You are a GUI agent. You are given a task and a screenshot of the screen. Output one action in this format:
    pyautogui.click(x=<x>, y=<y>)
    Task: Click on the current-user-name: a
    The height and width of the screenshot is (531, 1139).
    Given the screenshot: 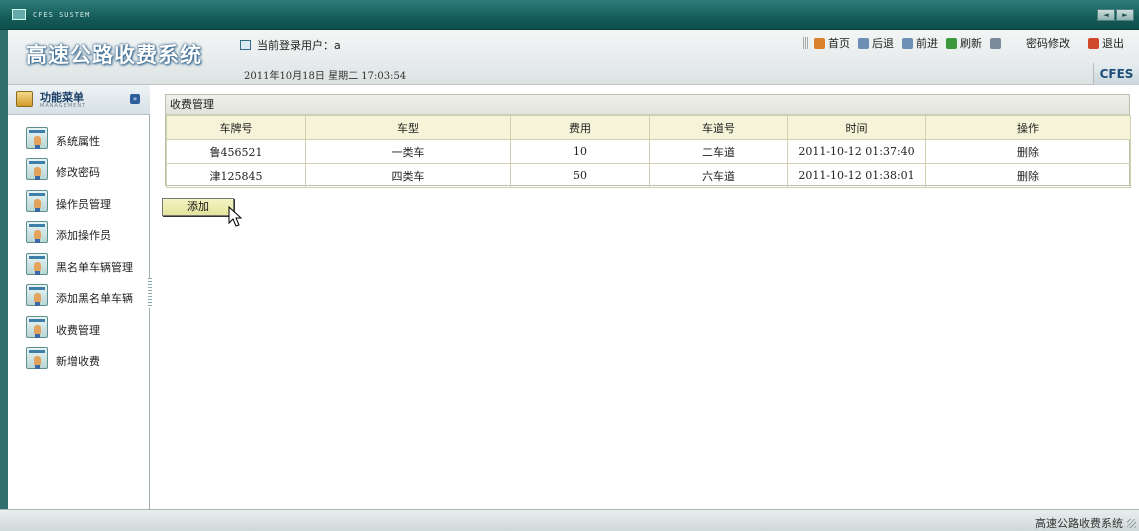 What is the action you would take?
    pyautogui.click(x=337, y=45)
    